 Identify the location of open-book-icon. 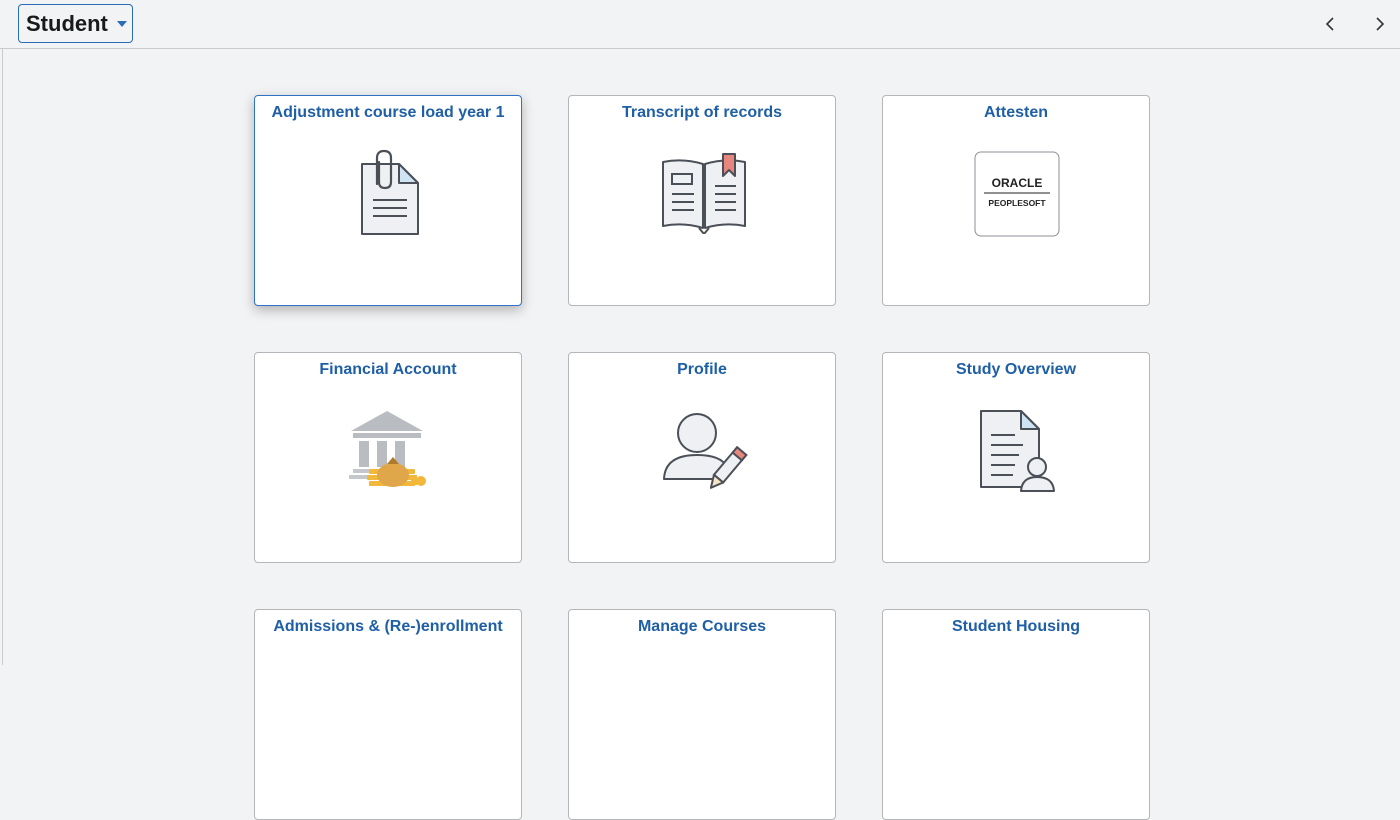
(704, 193).